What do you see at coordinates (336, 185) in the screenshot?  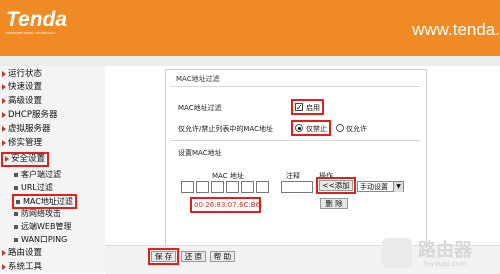 I see `add-button: <<添加` at bounding box center [336, 185].